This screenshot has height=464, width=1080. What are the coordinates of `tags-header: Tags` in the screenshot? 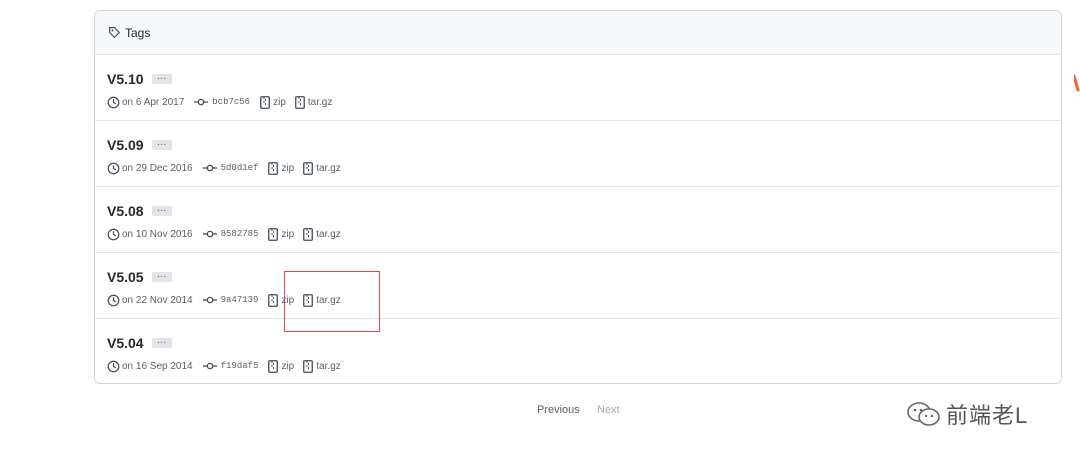 It's located at (578, 33).